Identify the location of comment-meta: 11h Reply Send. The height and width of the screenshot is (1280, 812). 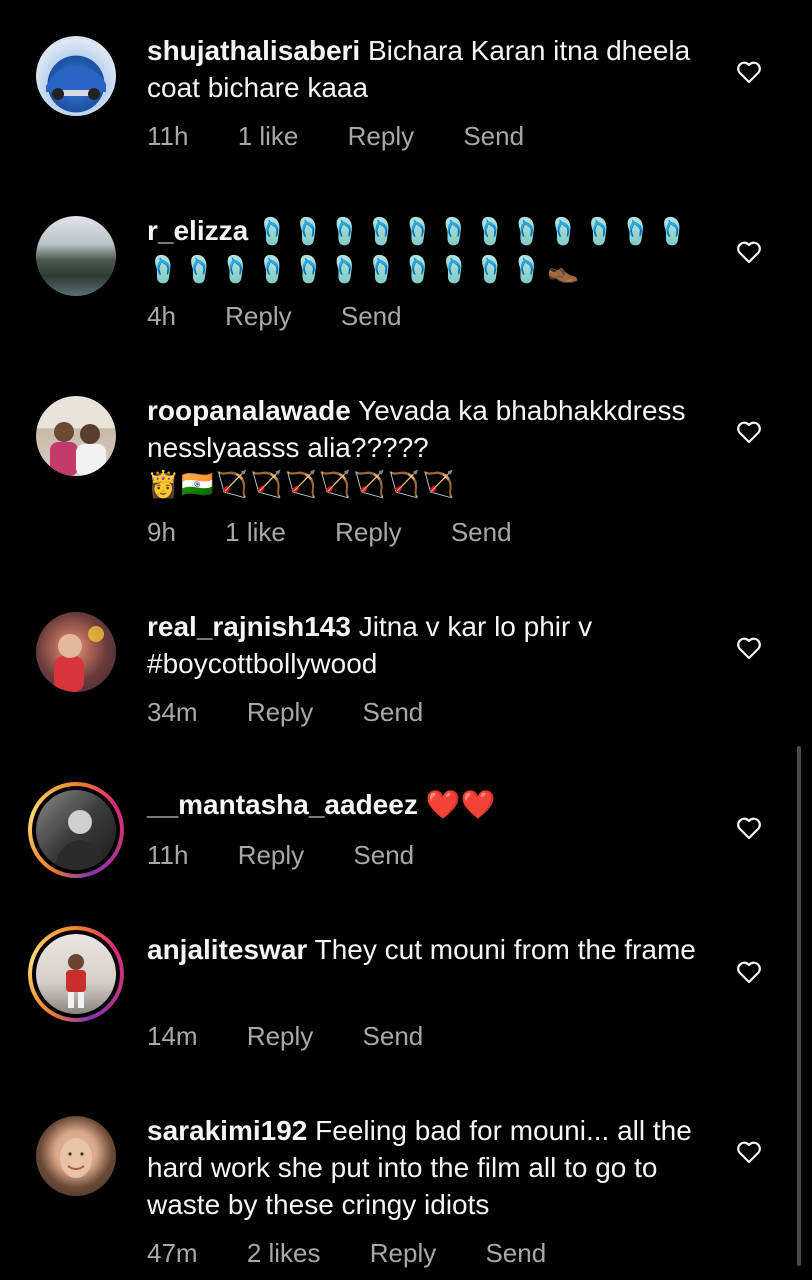
(301, 855).